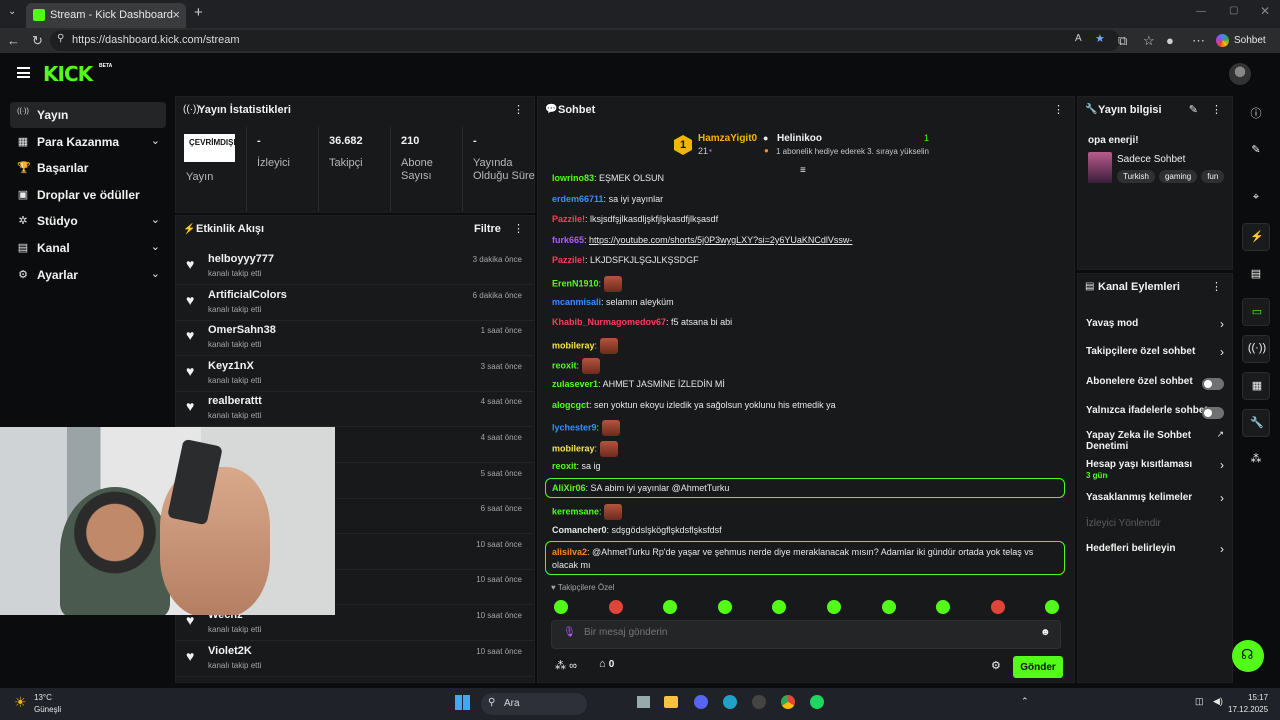  What do you see at coordinates (1155, 383) in the screenshot?
I see `channel-action: Abonelere özel sohbet` at bounding box center [1155, 383].